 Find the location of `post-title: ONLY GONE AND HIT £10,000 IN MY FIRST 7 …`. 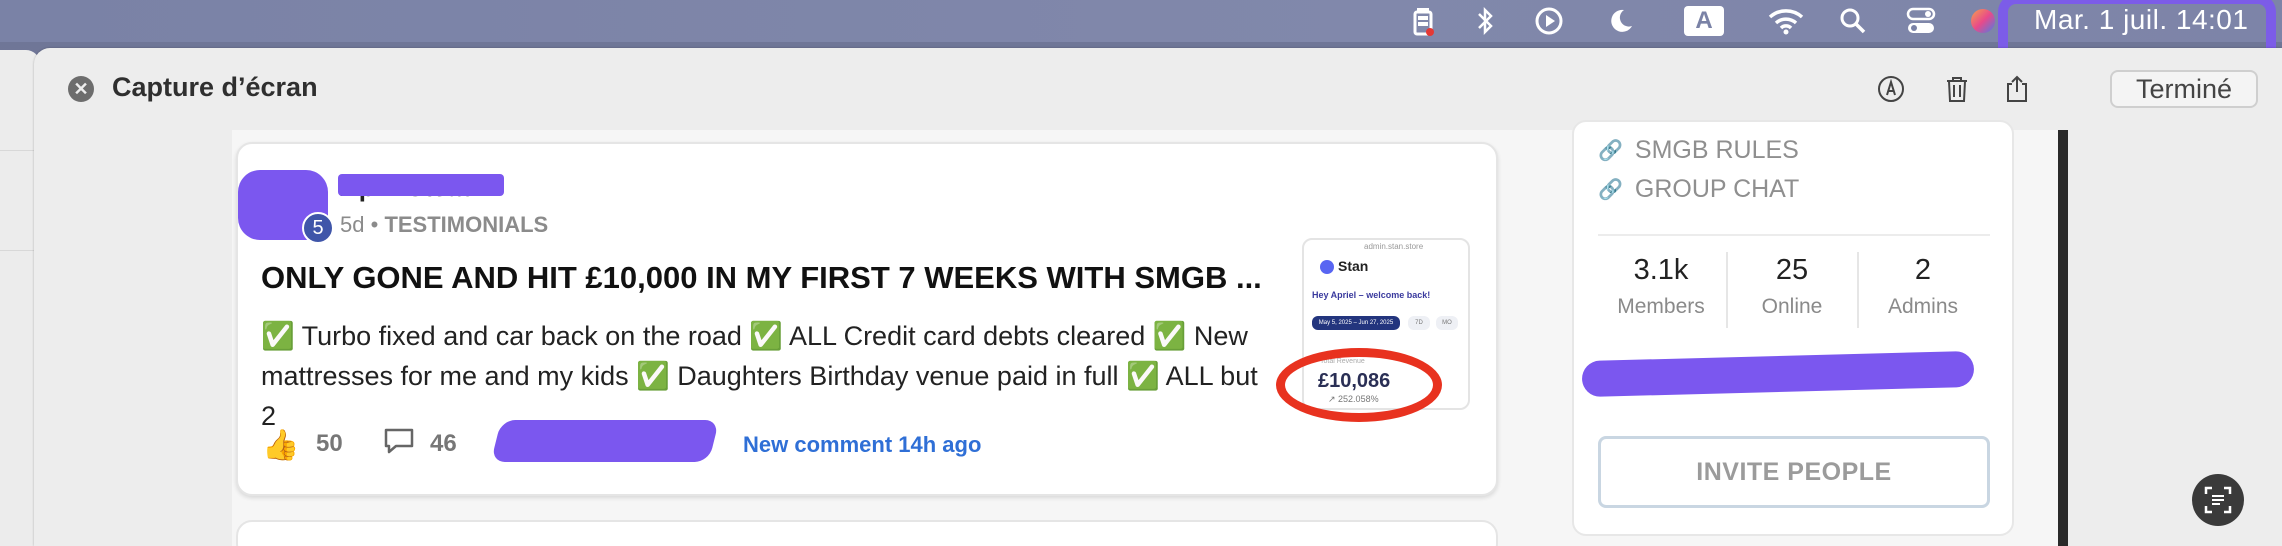

post-title: ONLY GONE AND HIT £10,000 IN MY FIRST 7 … is located at coordinates (761, 278).